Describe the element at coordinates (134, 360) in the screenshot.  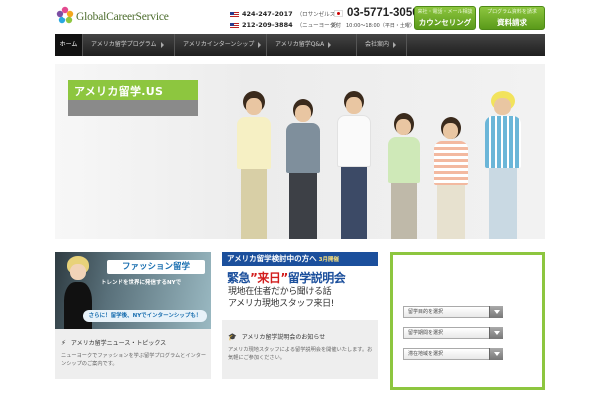
I see `news-text: ニューヨークでファッションを学ぶ留学プログラムとインターンシップのご案内です。` at that location.